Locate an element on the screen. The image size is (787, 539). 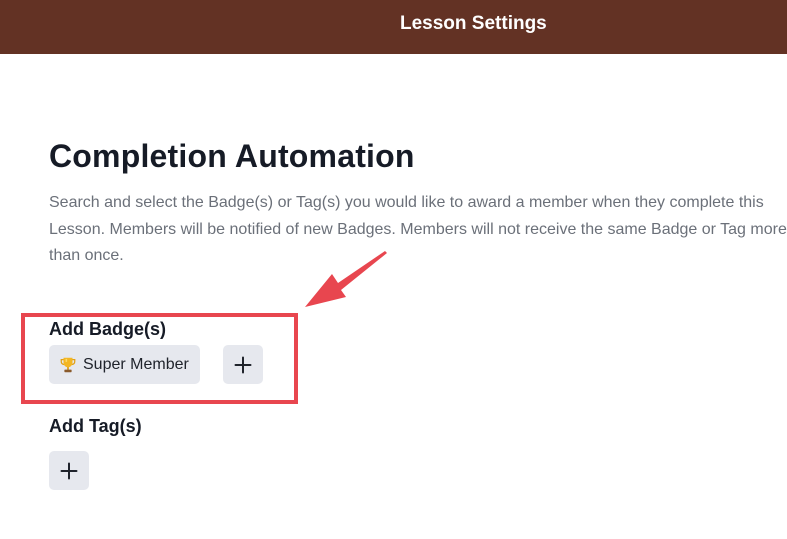
badge-chip-label: Super Member is located at coordinates (136, 364).